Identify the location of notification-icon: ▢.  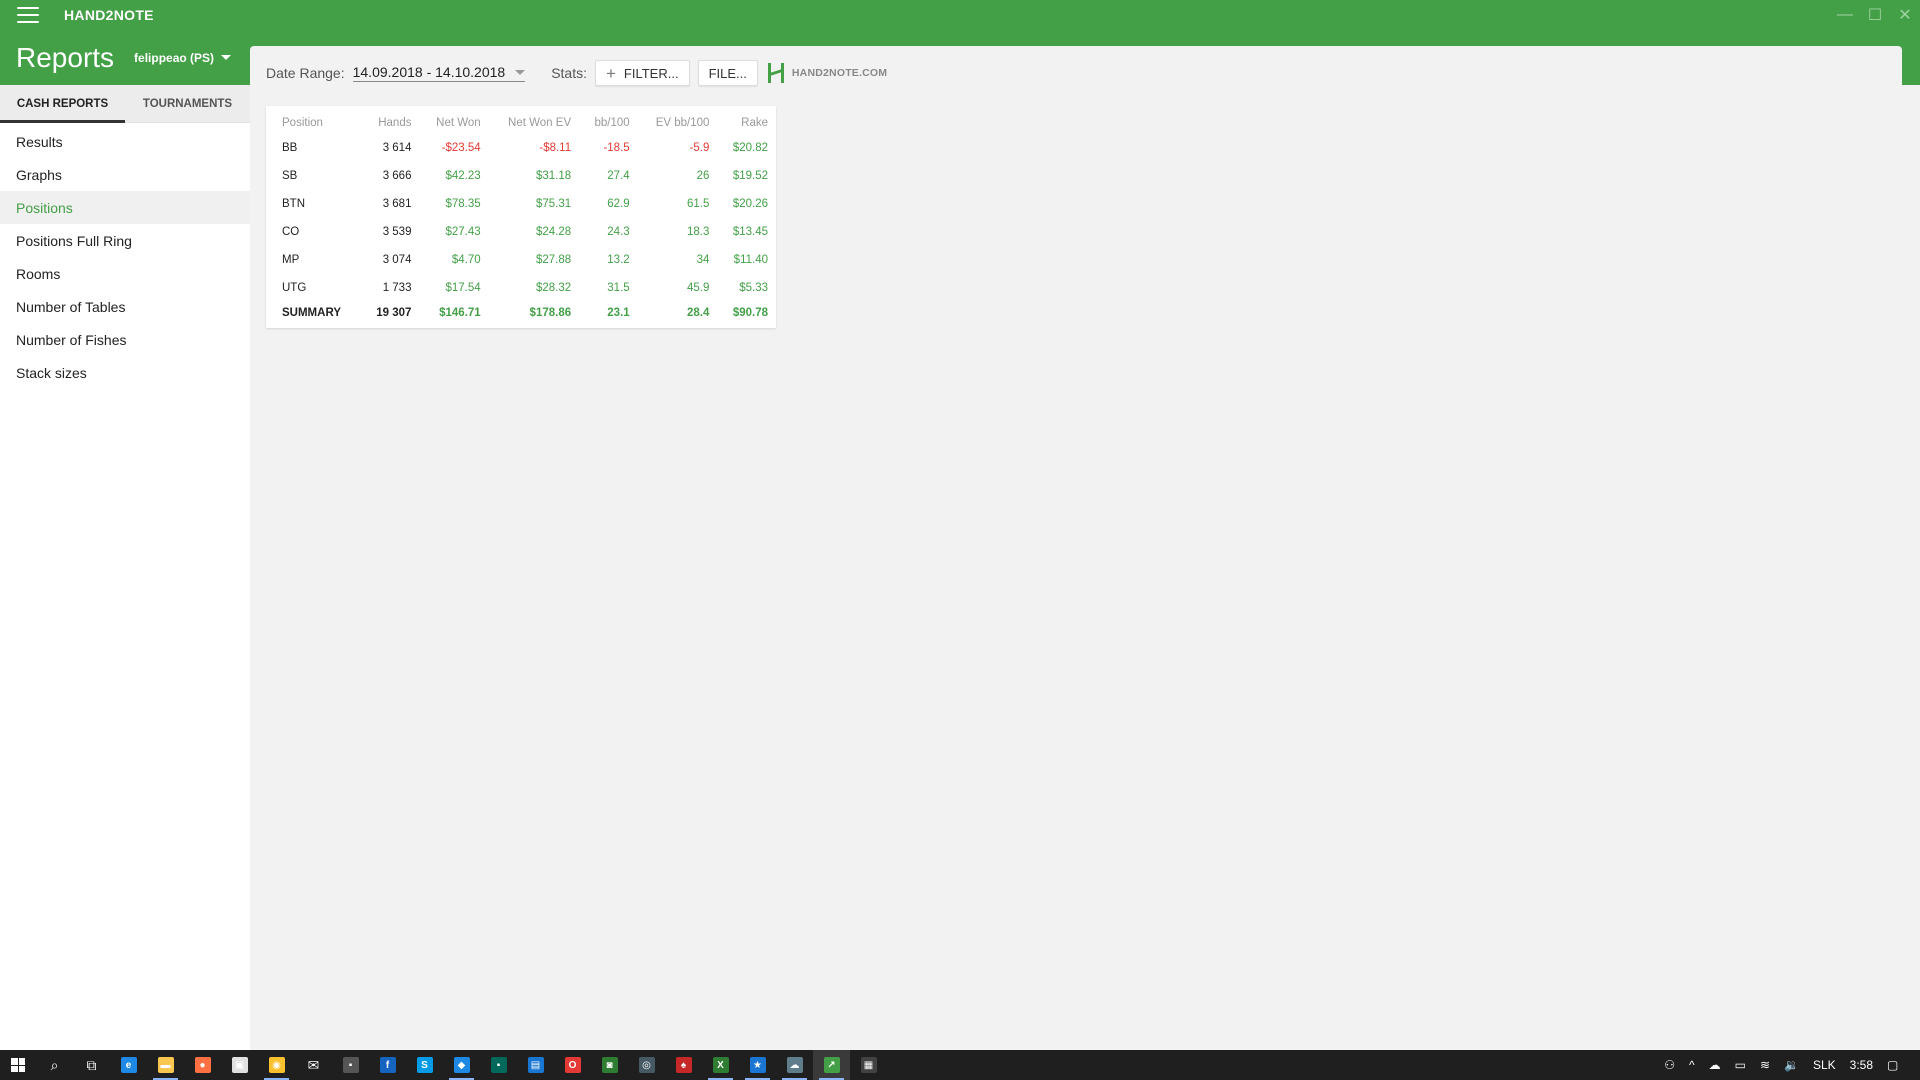
(1900, 1065).